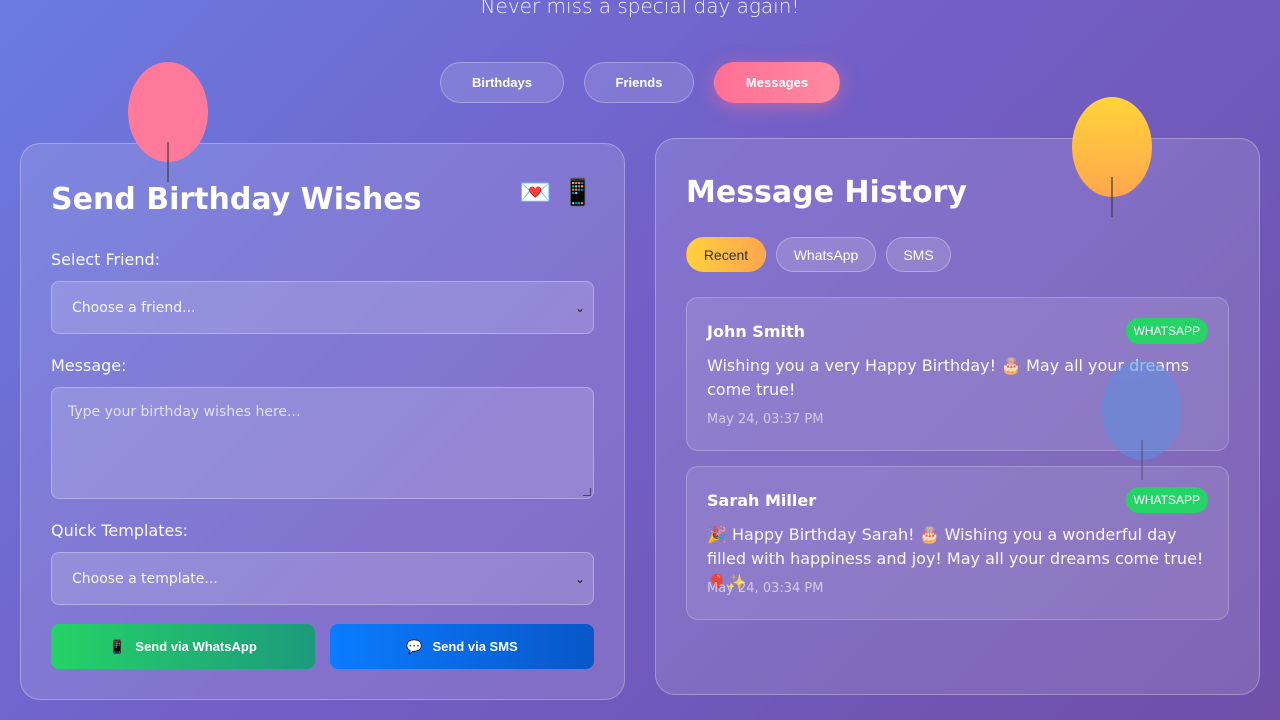 Image resolution: width=1280 pixels, height=720 pixels. I want to click on mobile-phone-icon: 📱, so click(577, 193).